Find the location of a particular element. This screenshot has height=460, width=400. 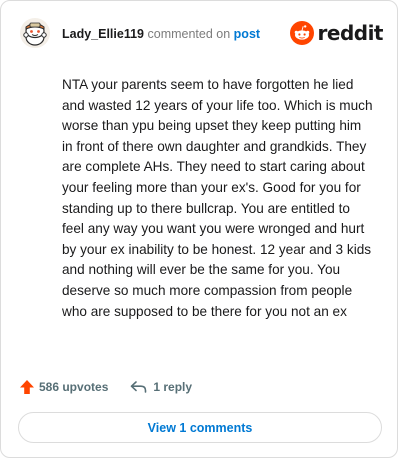

reply-arrow-icon is located at coordinates (138, 387).